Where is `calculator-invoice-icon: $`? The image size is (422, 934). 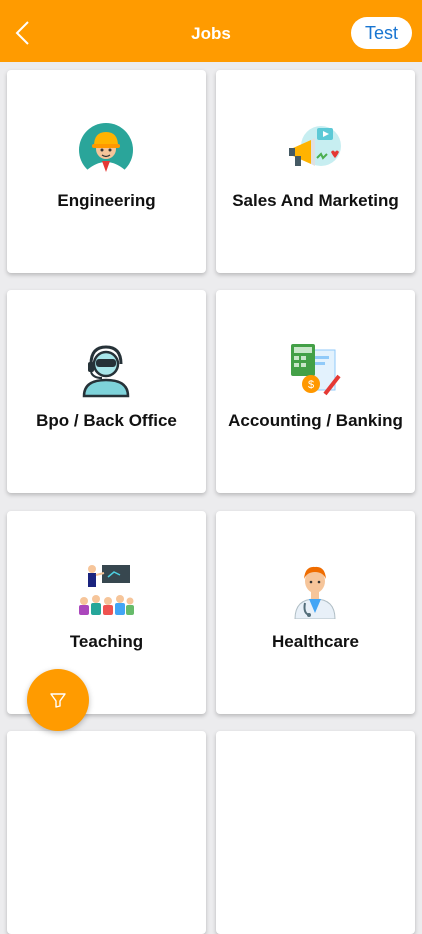 calculator-invoice-icon: $ is located at coordinates (316, 370).